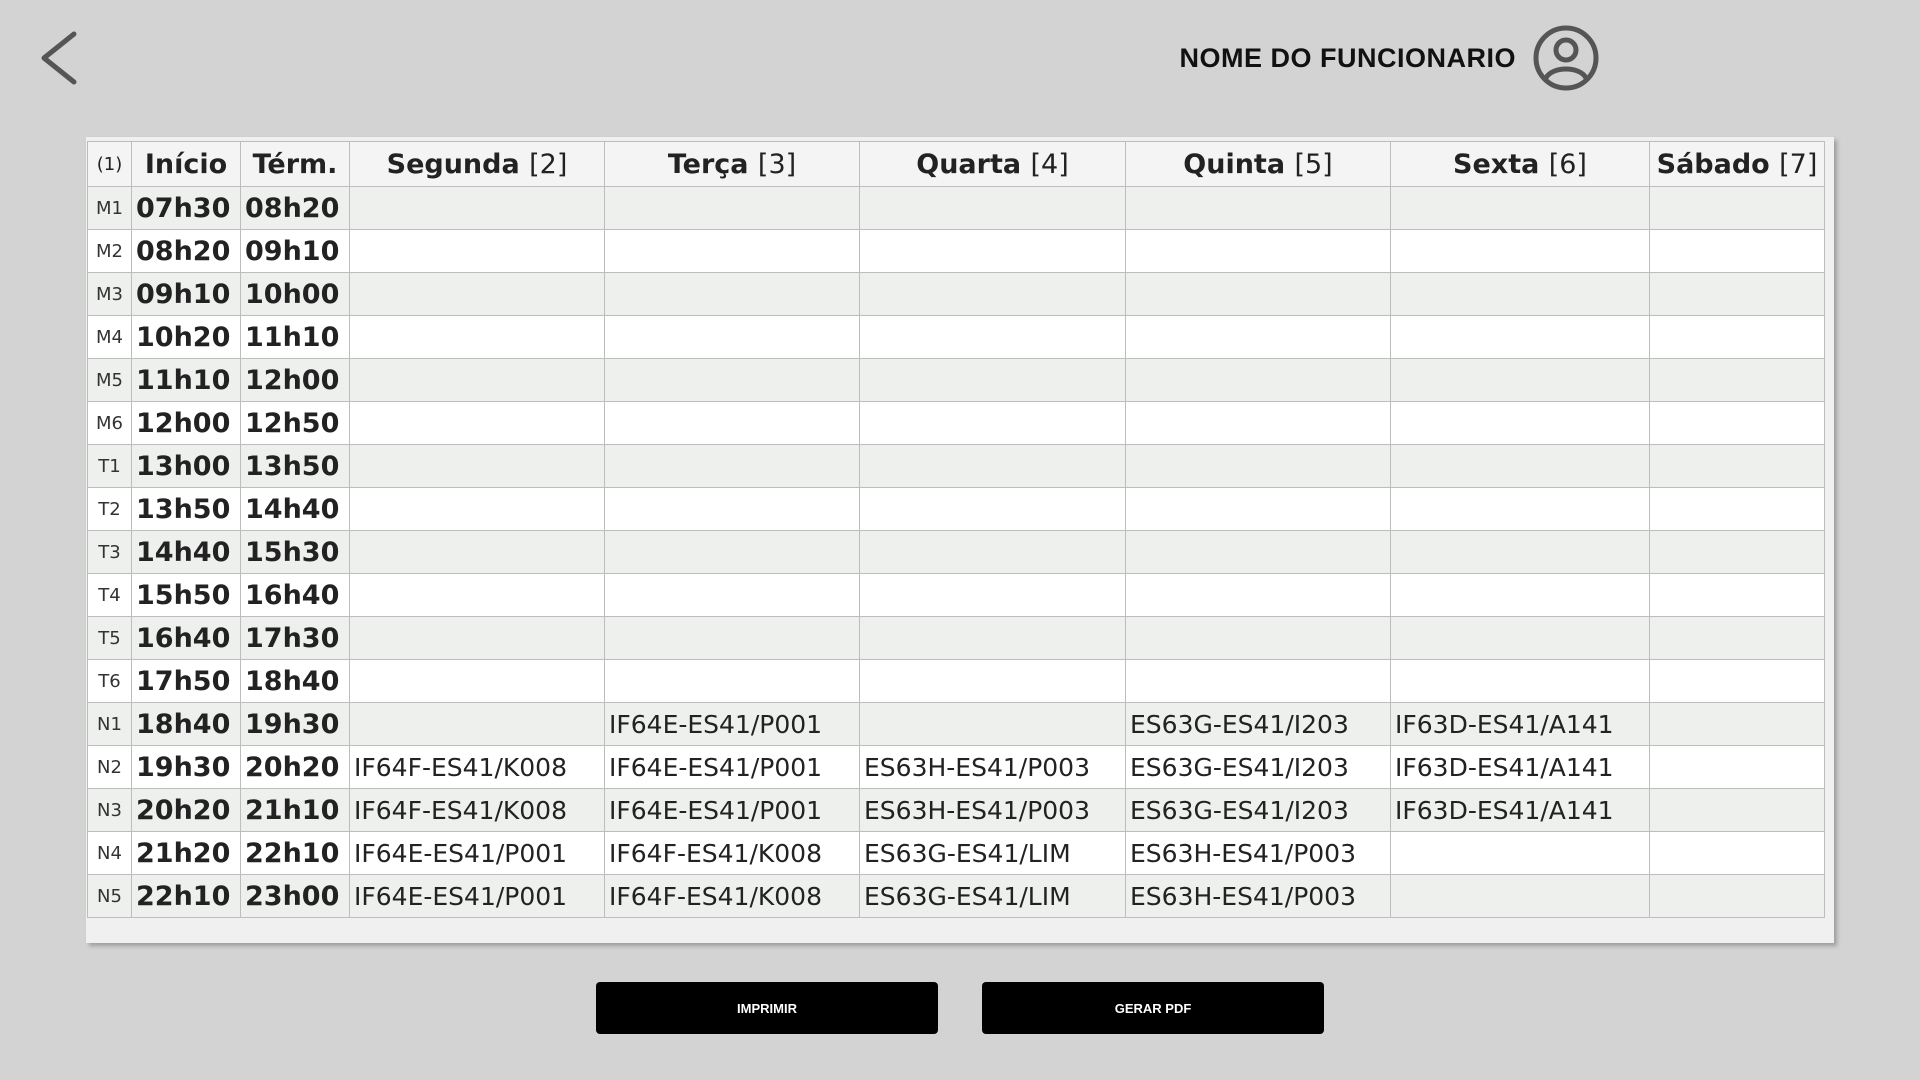 Image resolution: width=1920 pixels, height=1080 pixels. I want to click on user-circle-icon, so click(1566, 58).